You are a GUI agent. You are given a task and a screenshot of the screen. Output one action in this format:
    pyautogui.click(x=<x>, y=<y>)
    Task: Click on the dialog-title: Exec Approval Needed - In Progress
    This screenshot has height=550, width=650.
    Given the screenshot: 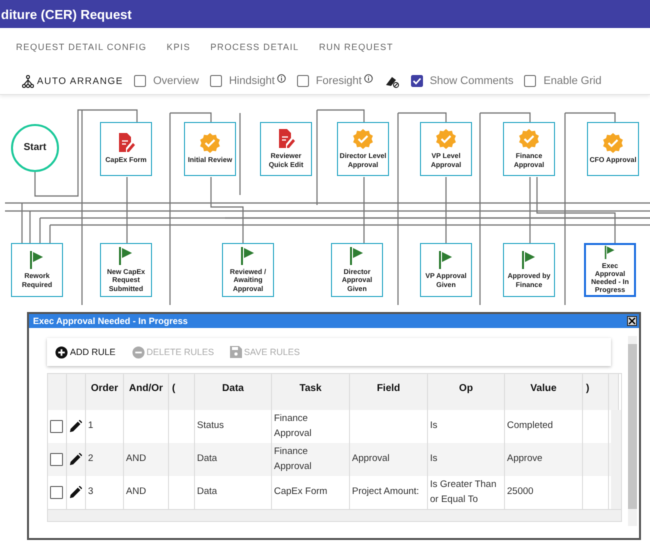 What is the action you would take?
    pyautogui.click(x=110, y=321)
    